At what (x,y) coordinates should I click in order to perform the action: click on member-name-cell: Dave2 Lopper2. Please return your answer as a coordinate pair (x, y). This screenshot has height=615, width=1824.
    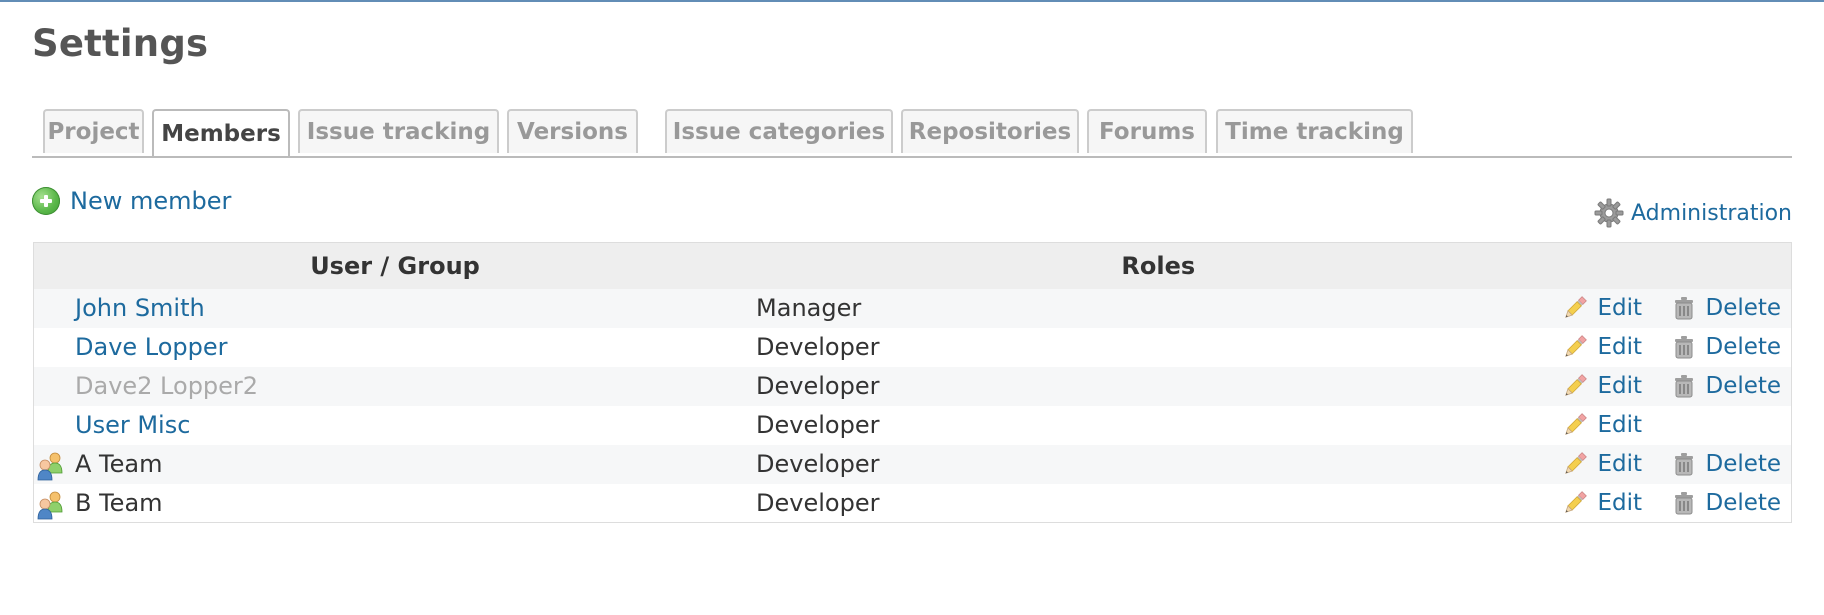
    Looking at the image, I should click on (395, 386).